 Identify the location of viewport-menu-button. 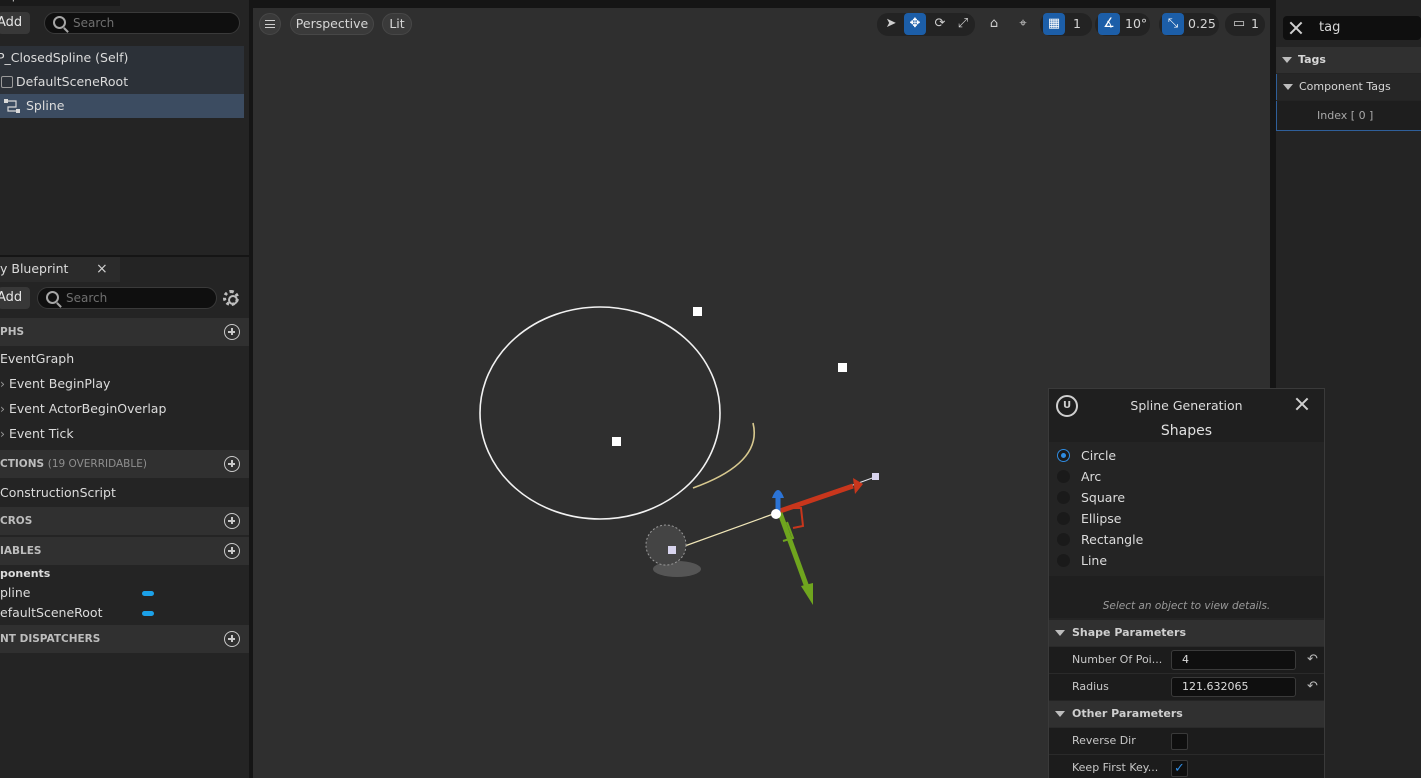
(270, 24).